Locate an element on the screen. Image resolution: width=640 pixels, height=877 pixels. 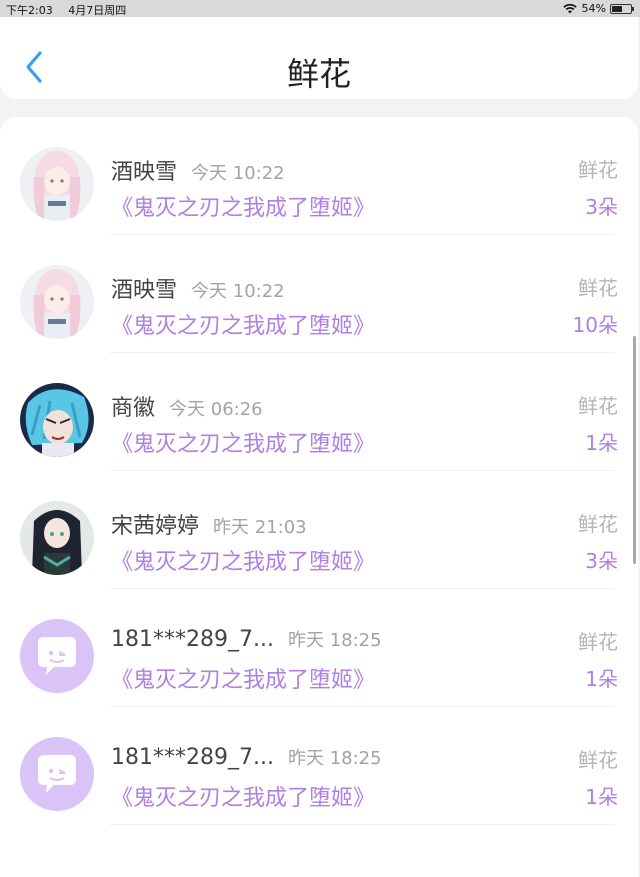
status-right: 54% is located at coordinates (598, 8).